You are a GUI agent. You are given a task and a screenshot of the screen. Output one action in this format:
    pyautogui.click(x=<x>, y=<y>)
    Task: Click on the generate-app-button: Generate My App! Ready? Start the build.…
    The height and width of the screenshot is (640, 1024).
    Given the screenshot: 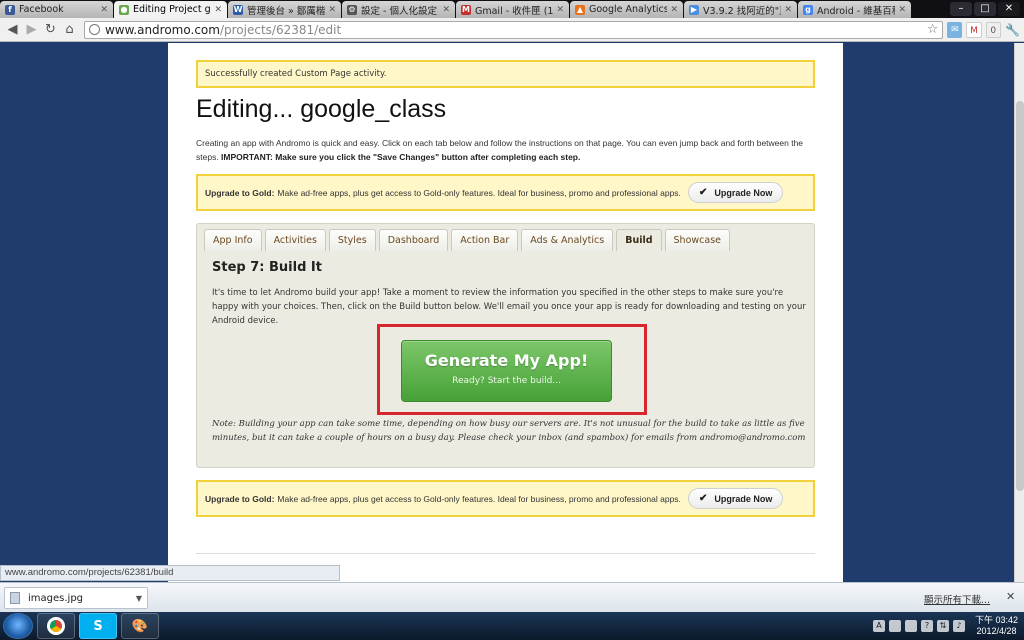 What is the action you would take?
    pyautogui.click(x=506, y=371)
    